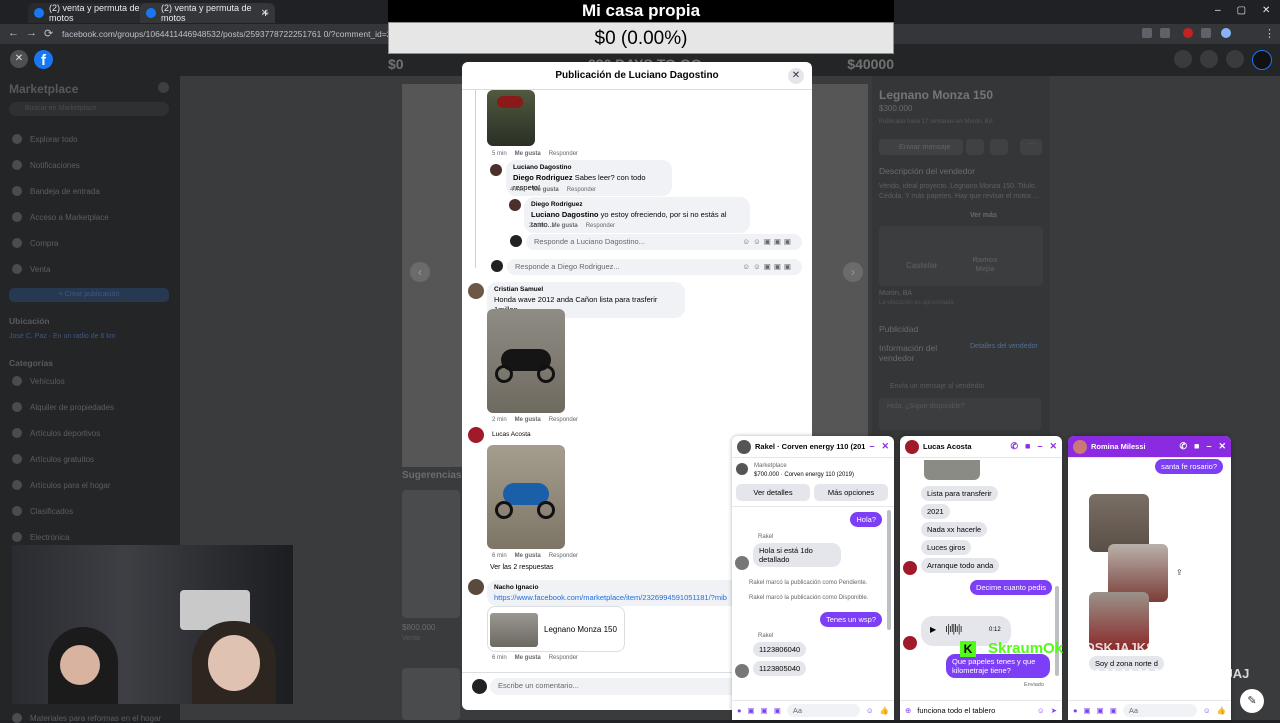 The image size is (1280, 723). I want to click on extension-icon, so click(1188, 33).